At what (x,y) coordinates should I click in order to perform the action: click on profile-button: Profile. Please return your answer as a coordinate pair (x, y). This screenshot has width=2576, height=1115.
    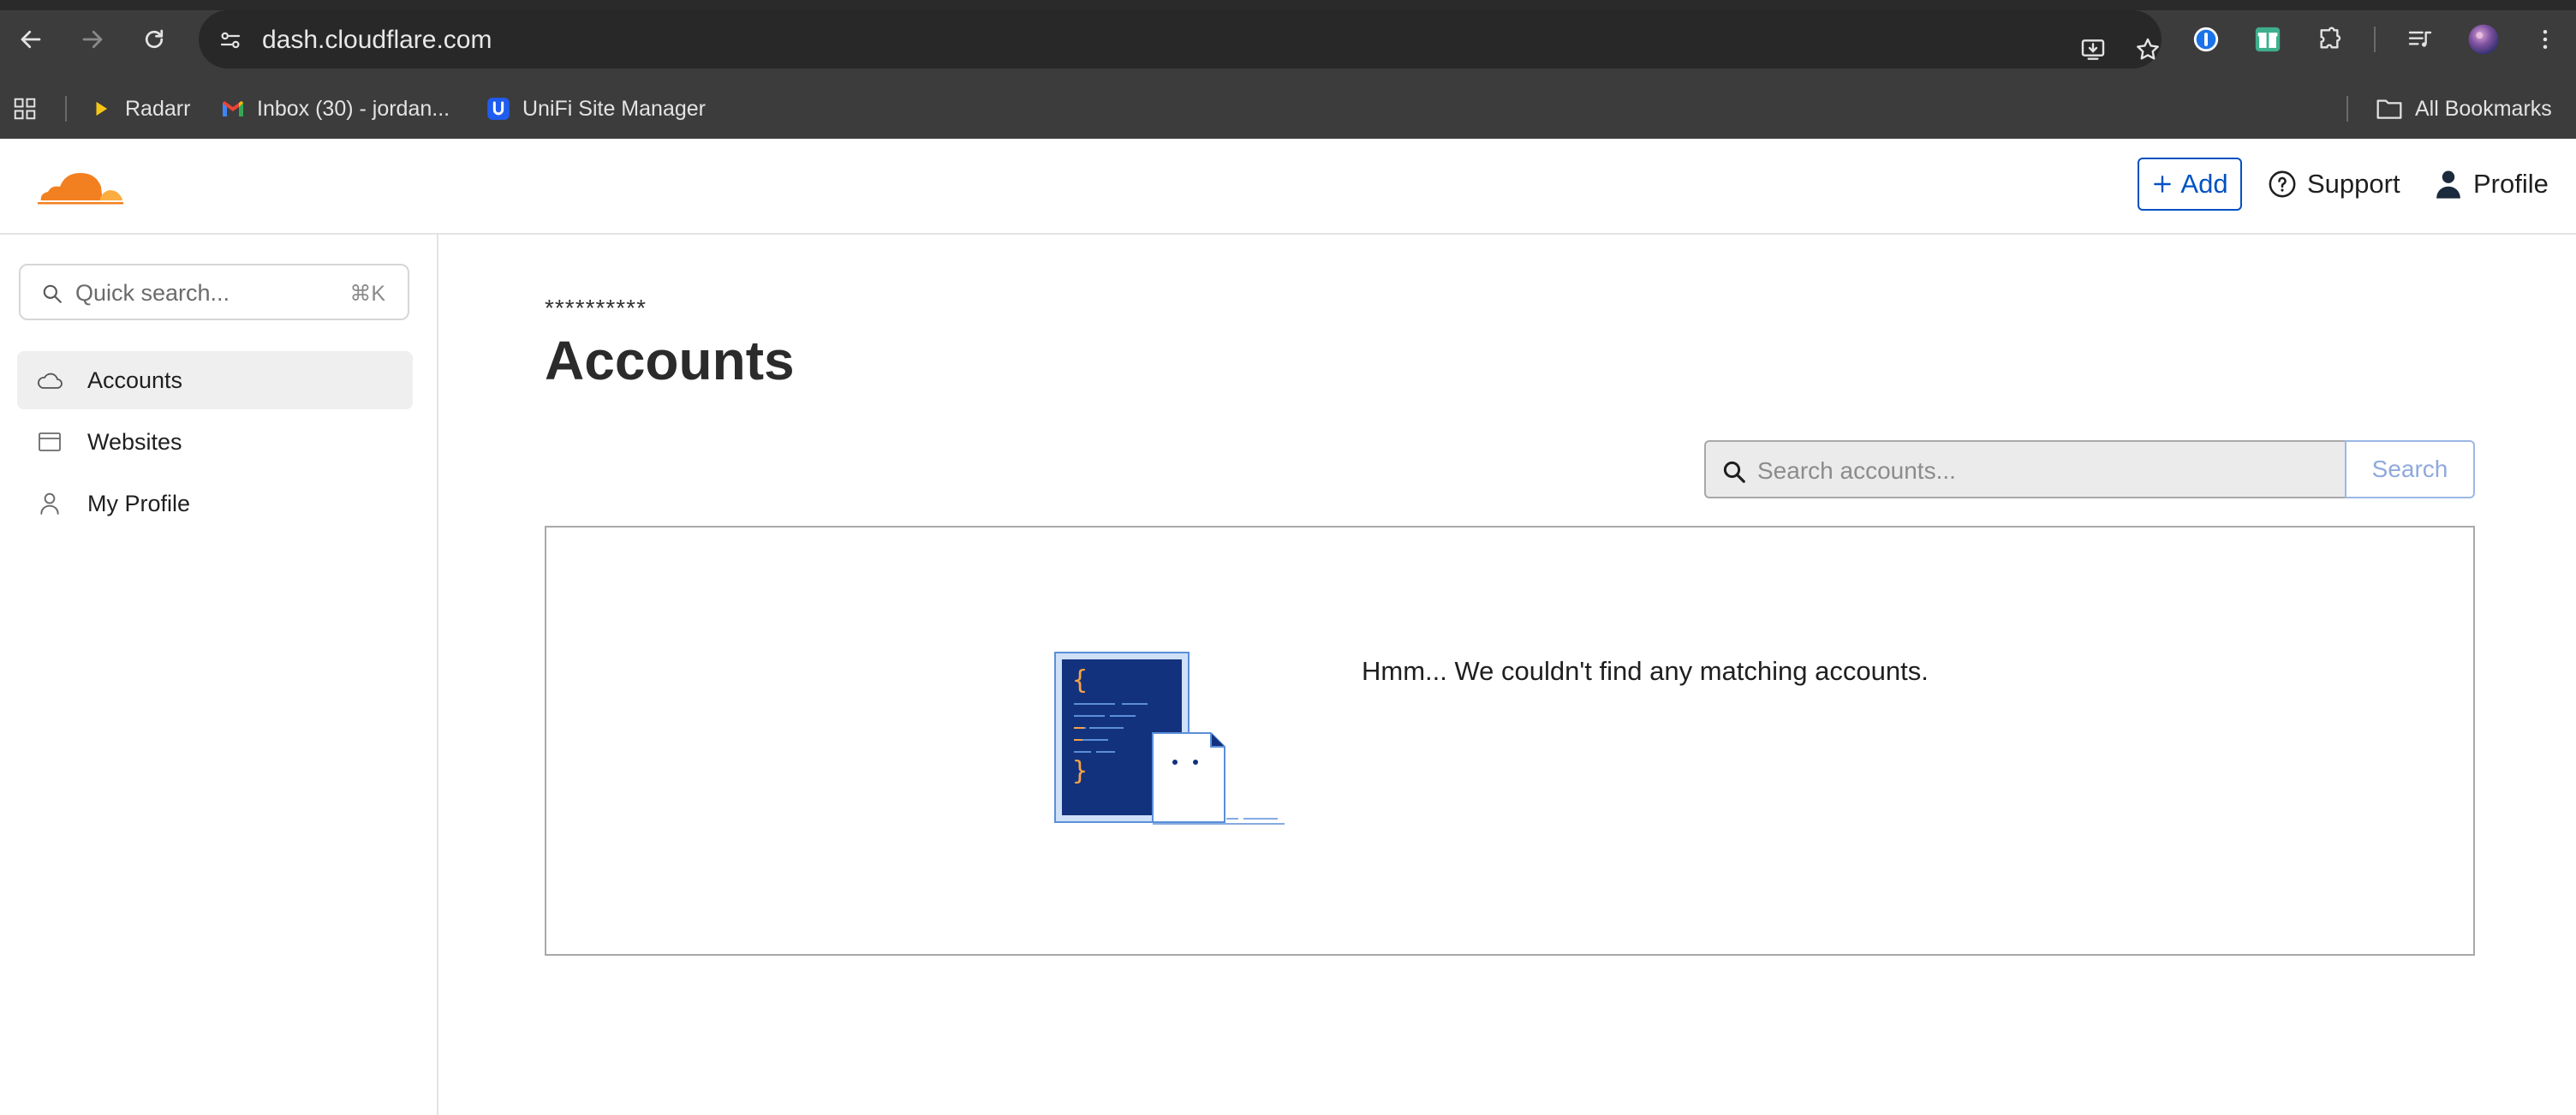
    Looking at the image, I should click on (2491, 184).